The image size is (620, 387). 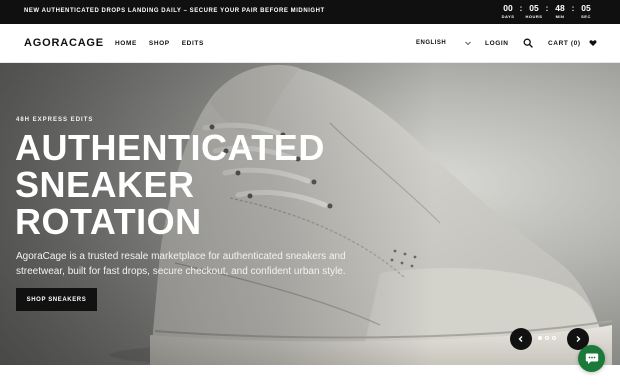 What do you see at coordinates (586, 8) in the screenshot?
I see `countdown-seconds-value: 05` at bounding box center [586, 8].